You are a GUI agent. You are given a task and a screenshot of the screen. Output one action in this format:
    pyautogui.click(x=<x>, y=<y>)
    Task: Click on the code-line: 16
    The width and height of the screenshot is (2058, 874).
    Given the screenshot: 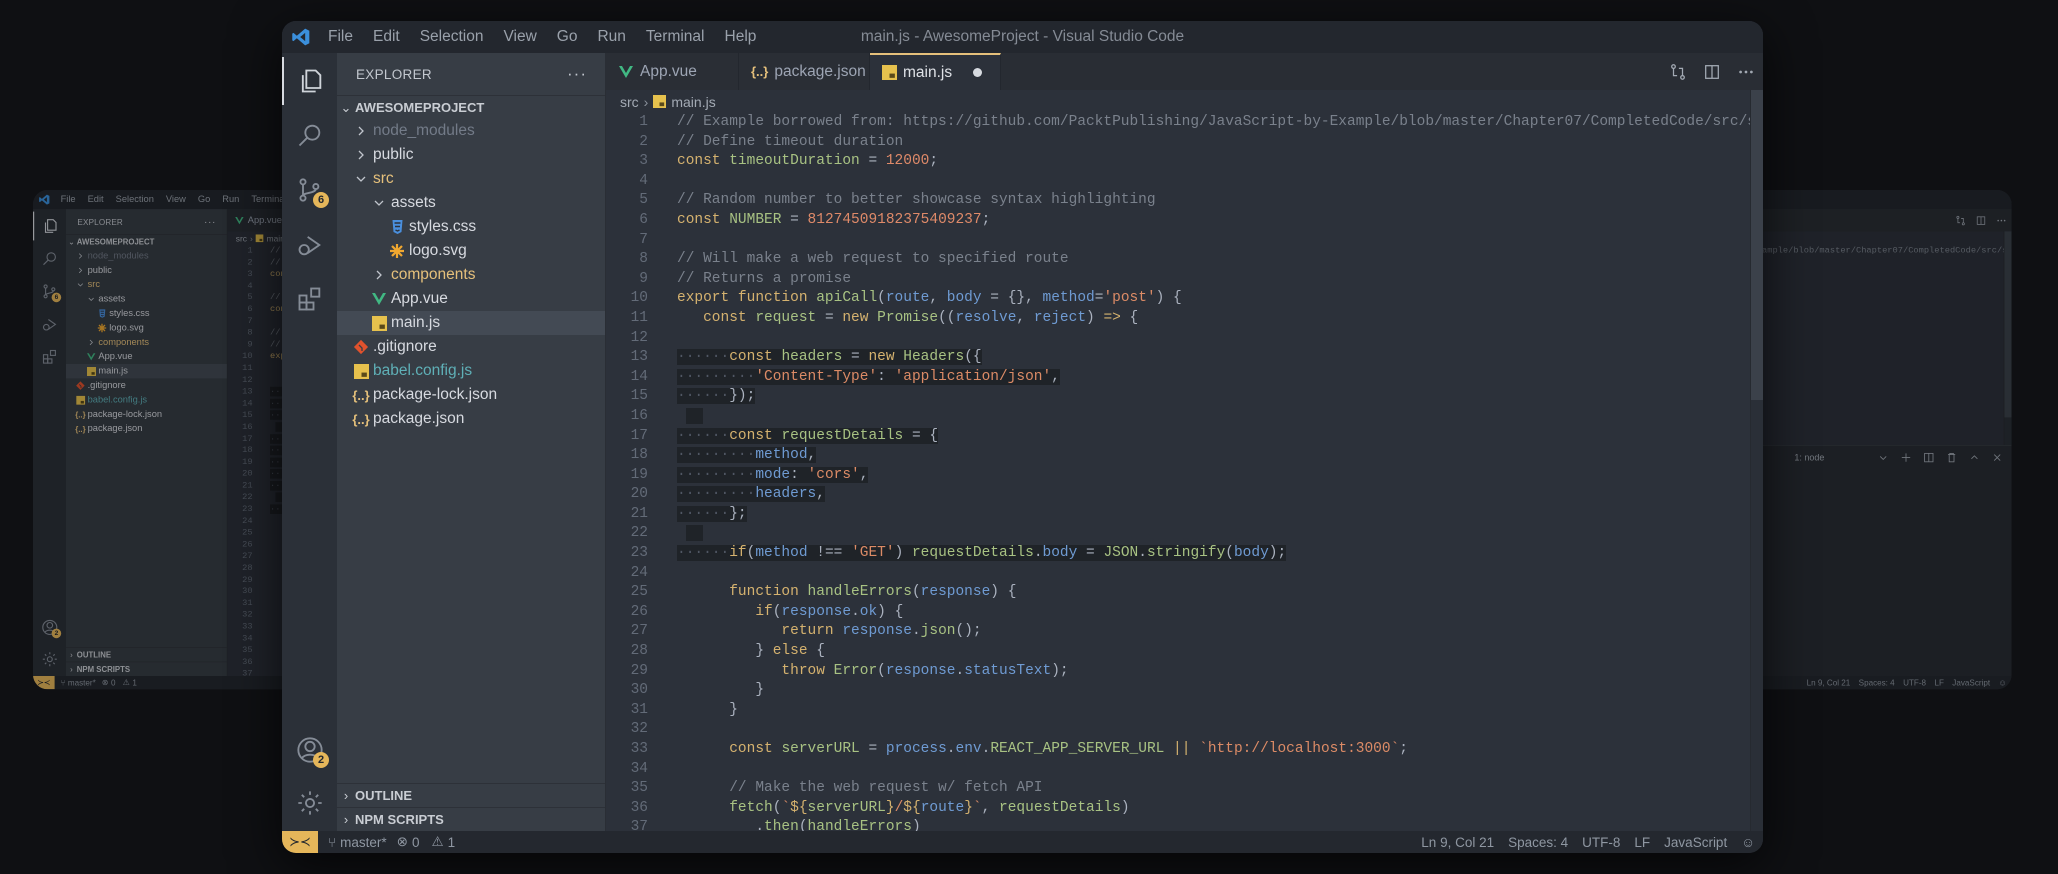 What is the action you would take?
    pyautogui.click(x=1178, y=417)
    